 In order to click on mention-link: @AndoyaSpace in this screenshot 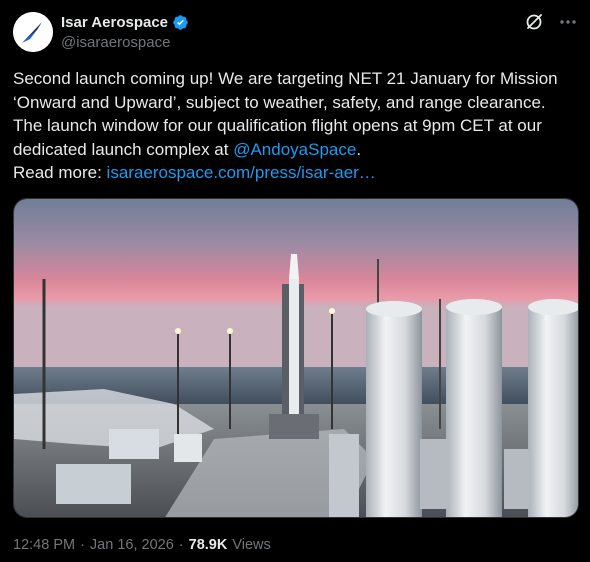, I will do `click(294, 149)`.